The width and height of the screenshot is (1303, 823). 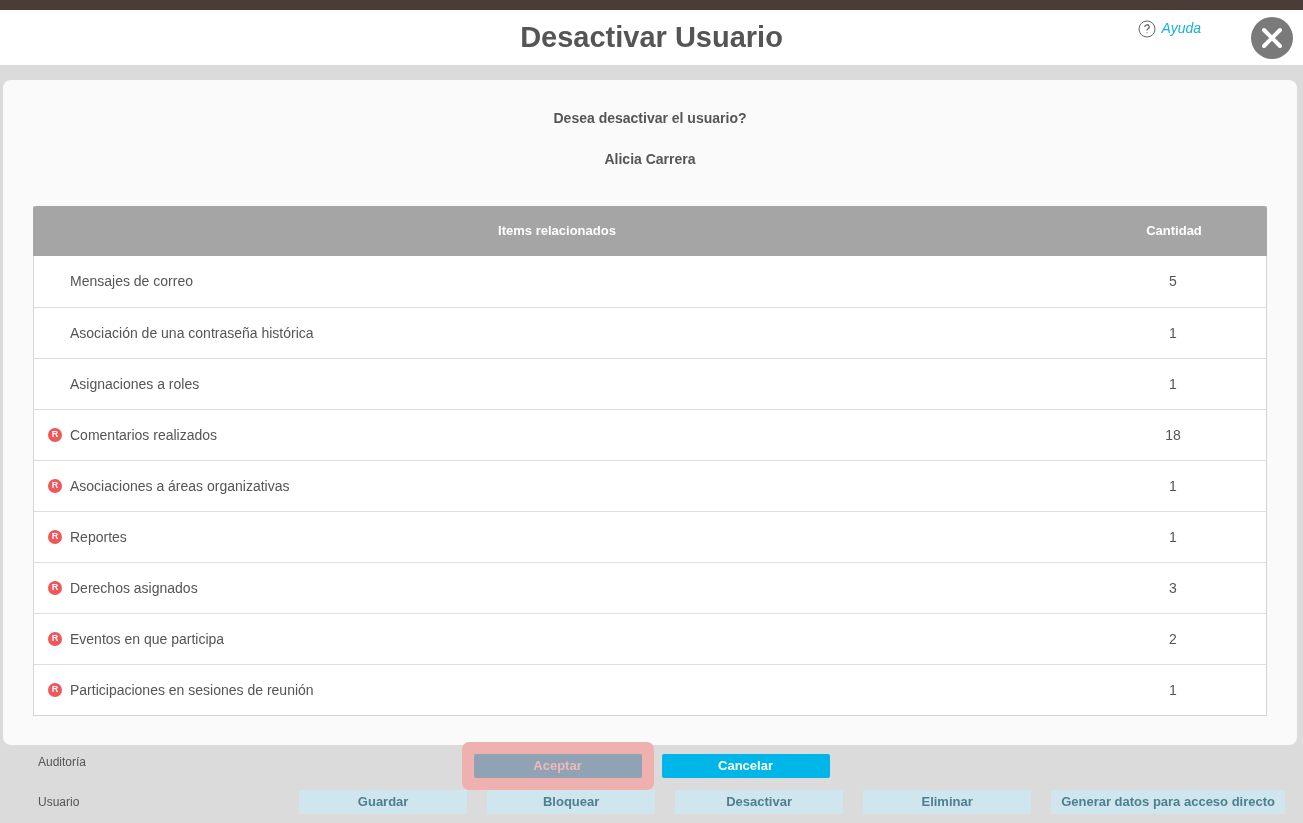 What do you see at coordinates (147, 639) in the screenshot?
I see `item-name: Eventos en que participa` at bounding box center [147, 639].